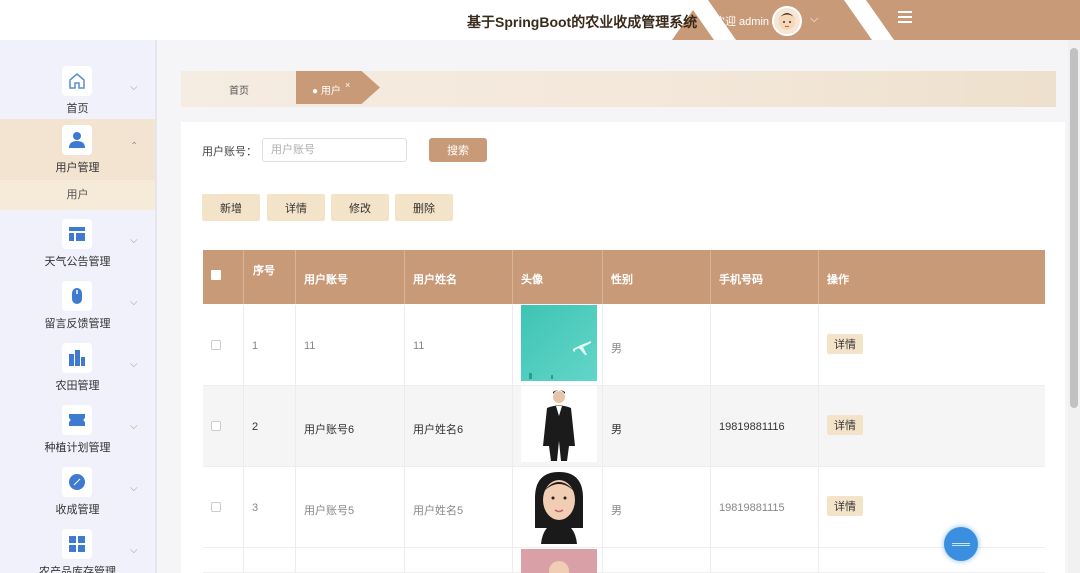 The image size is (1080, 573). I want to click on cell-phone: 19819881115, so click(752, 508).